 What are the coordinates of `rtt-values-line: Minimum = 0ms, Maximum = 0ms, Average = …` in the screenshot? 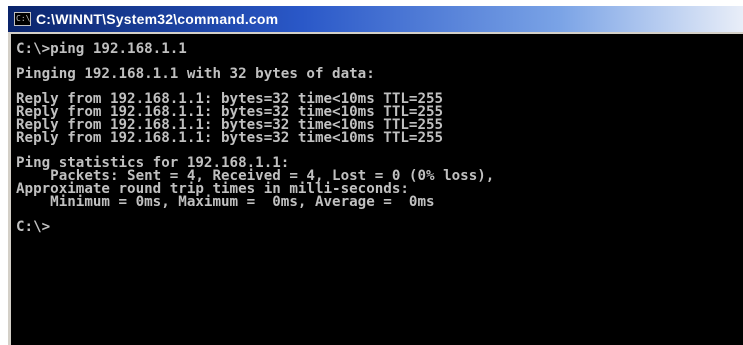 It's located at (225, 202).